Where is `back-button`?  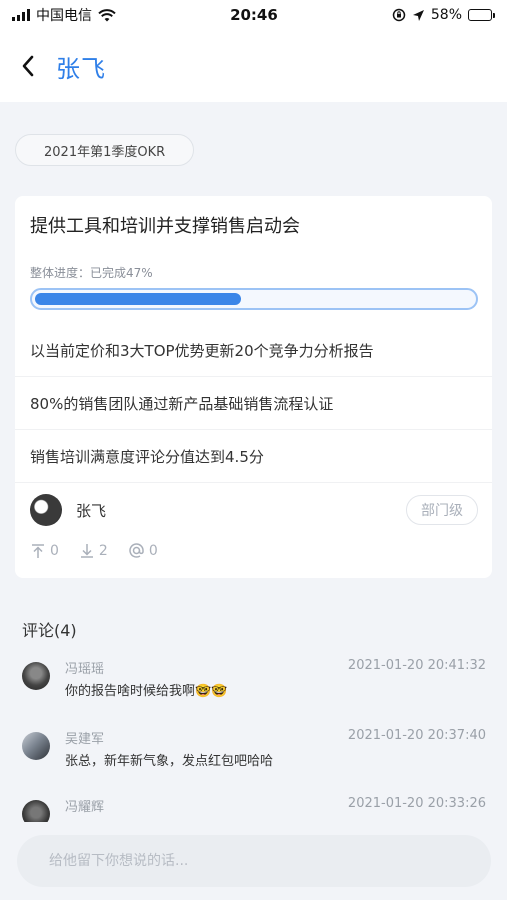 back-button is located at coordinates (28, 66).